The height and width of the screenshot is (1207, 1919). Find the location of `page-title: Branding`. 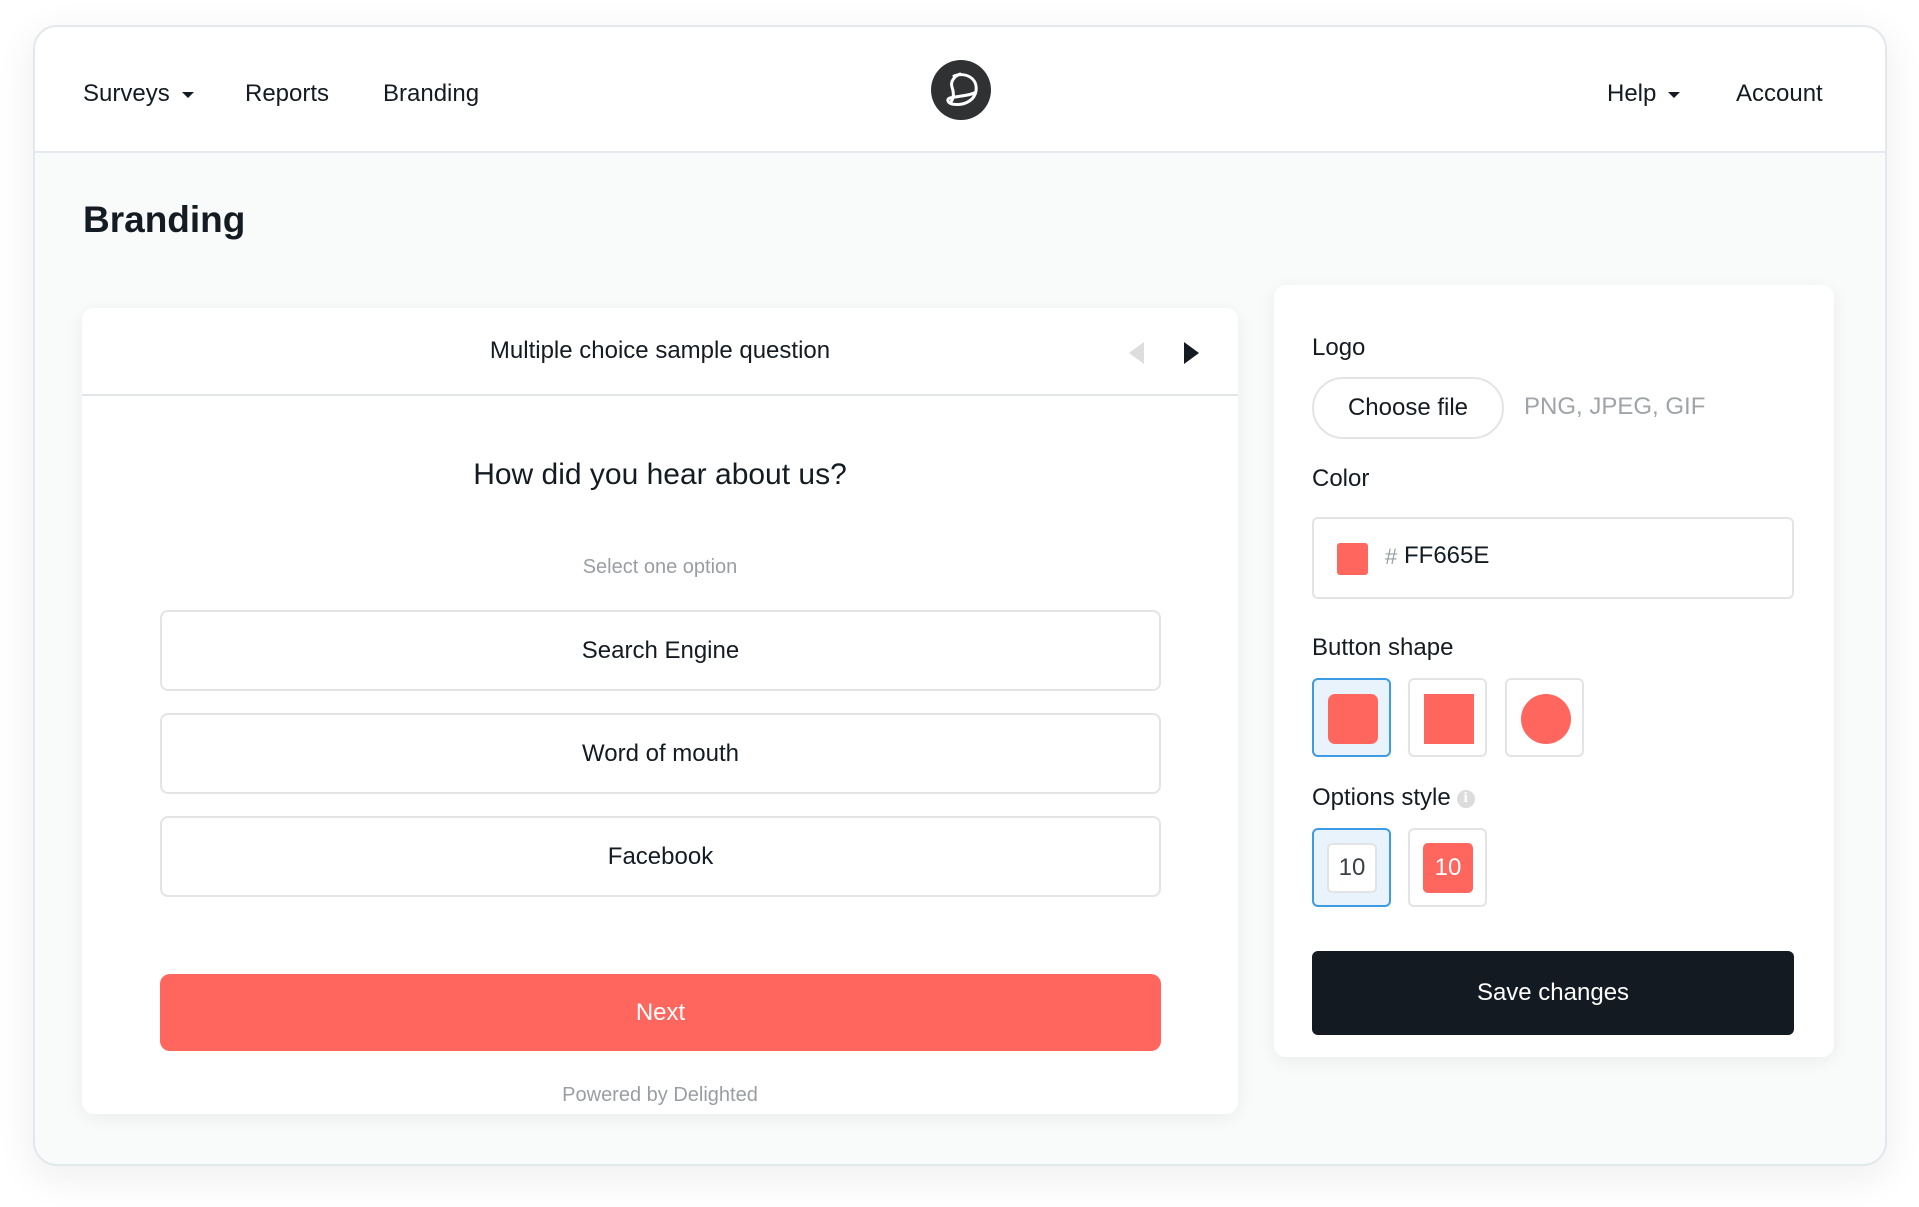

page-title: Branding is located at coordinates (164, 219).